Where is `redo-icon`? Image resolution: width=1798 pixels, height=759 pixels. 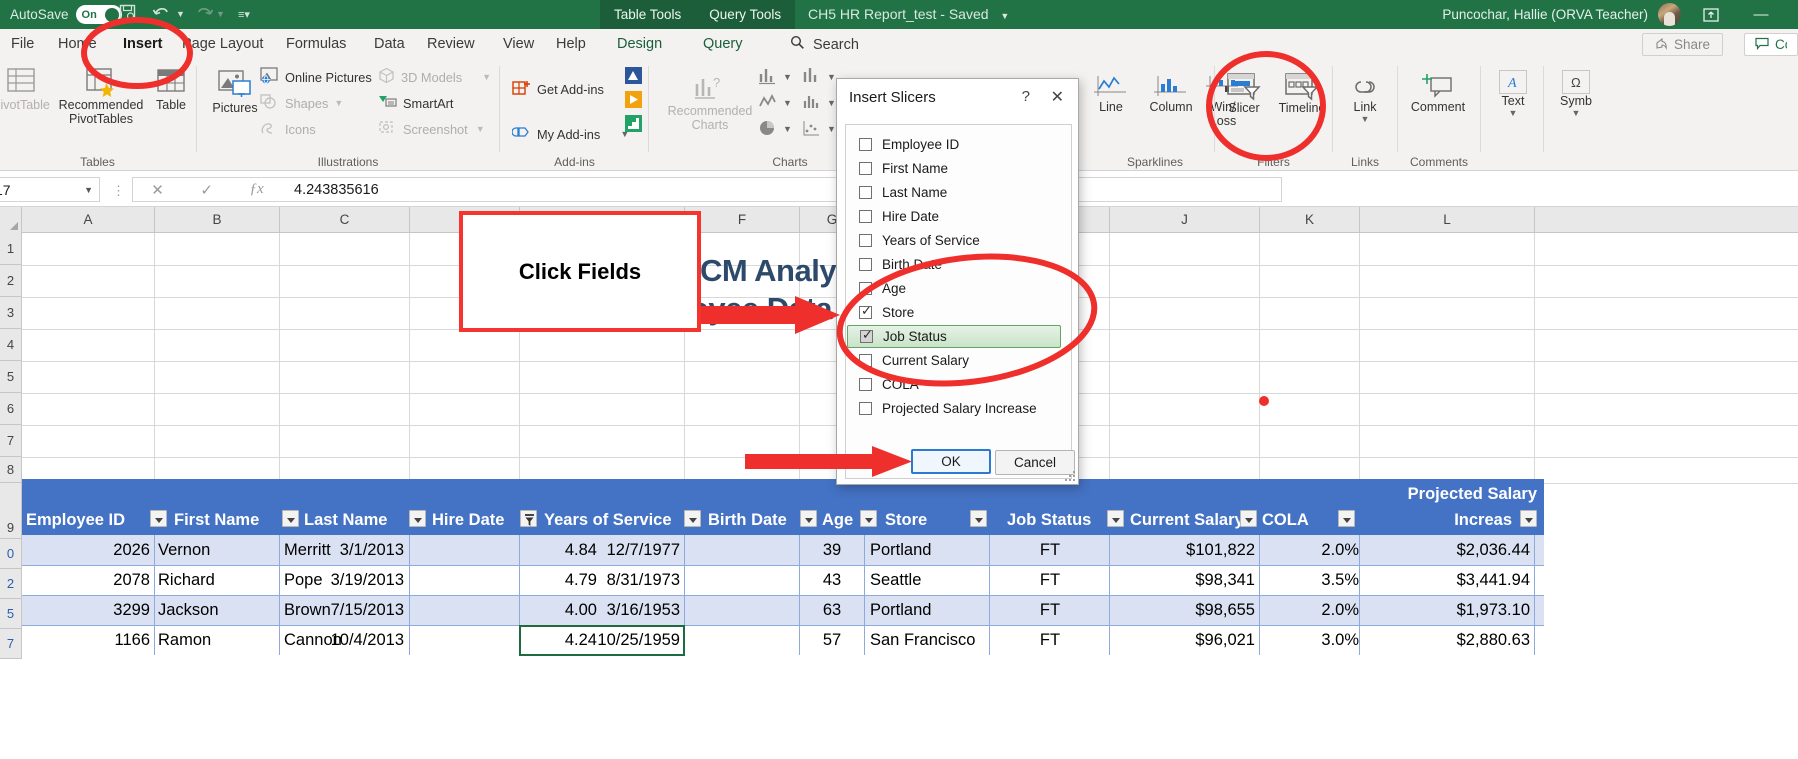
redo-icon is located at coordinates (204, 12).